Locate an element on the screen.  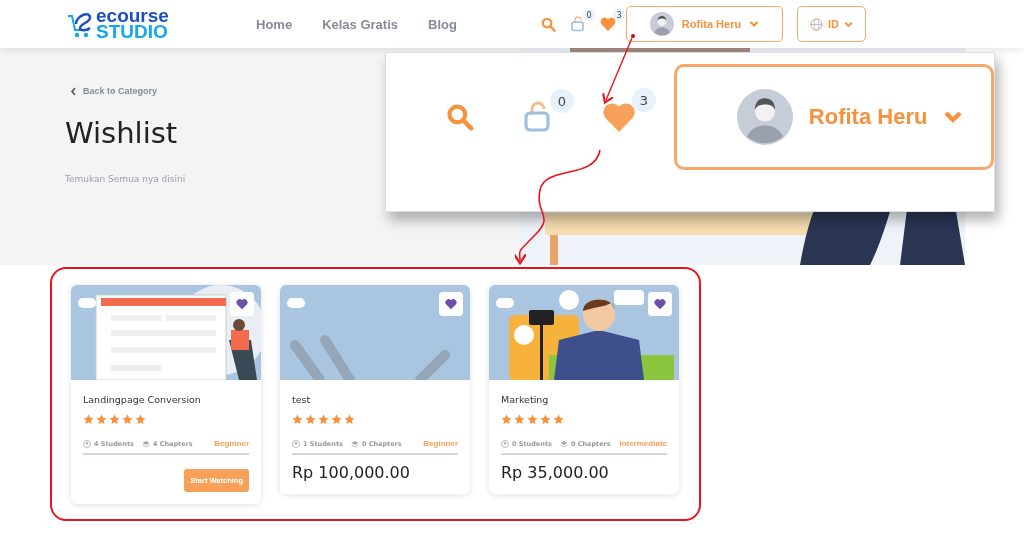
globe-icon is located at coordinates (816, 24).